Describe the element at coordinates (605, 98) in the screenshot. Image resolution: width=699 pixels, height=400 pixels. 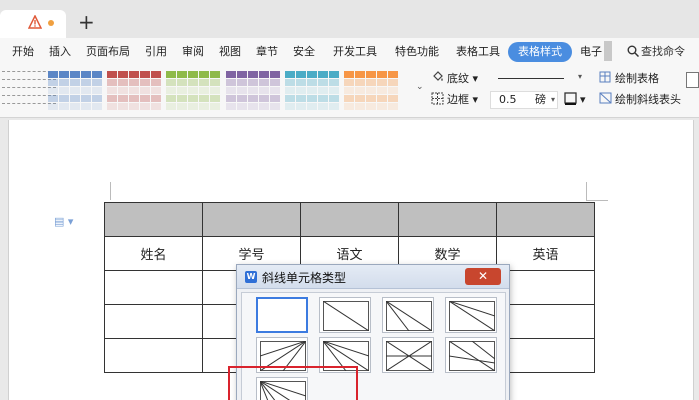
I see `diagonal-header-icon` at that location.